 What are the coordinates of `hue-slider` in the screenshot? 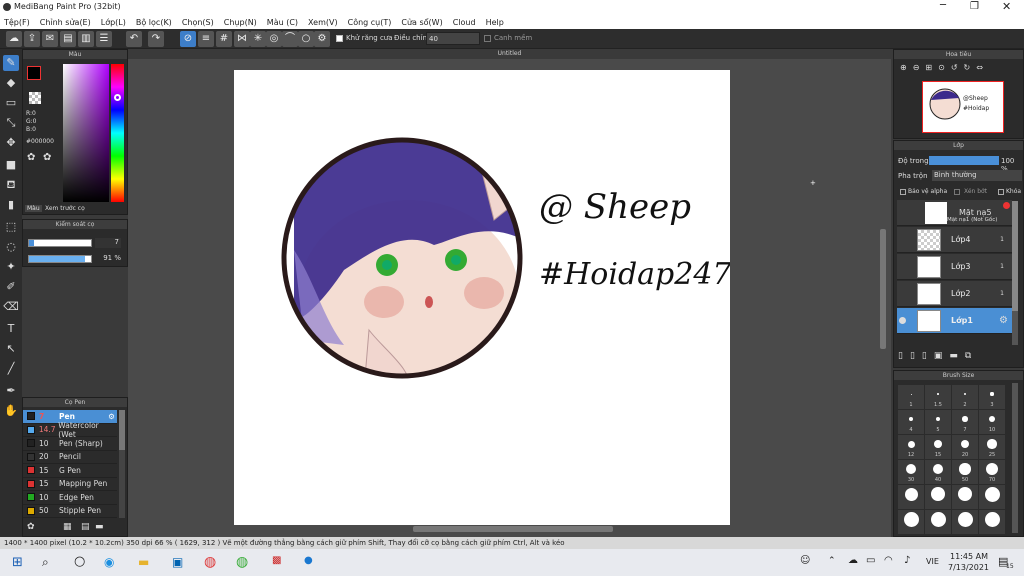 It's located at (117, 133).